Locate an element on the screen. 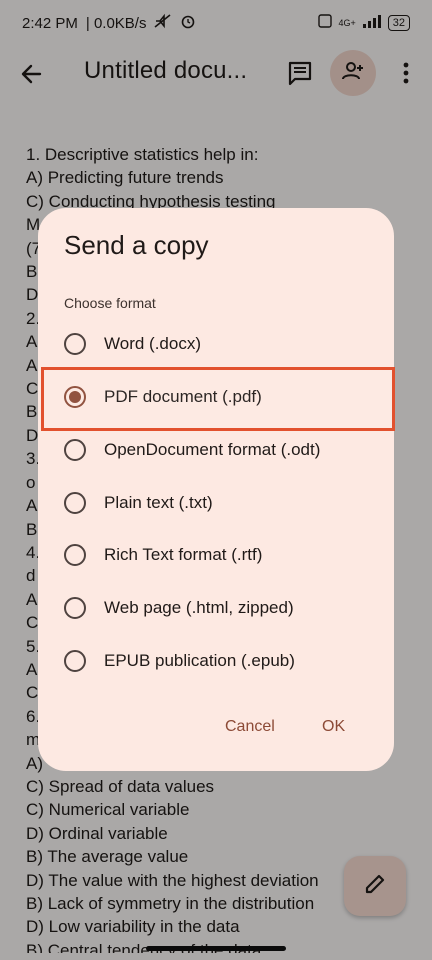 The height and width of the screenshot is (960, 432). format-option-rtf: Rich Text format (.rtf) is located at coordinates (216, 555).